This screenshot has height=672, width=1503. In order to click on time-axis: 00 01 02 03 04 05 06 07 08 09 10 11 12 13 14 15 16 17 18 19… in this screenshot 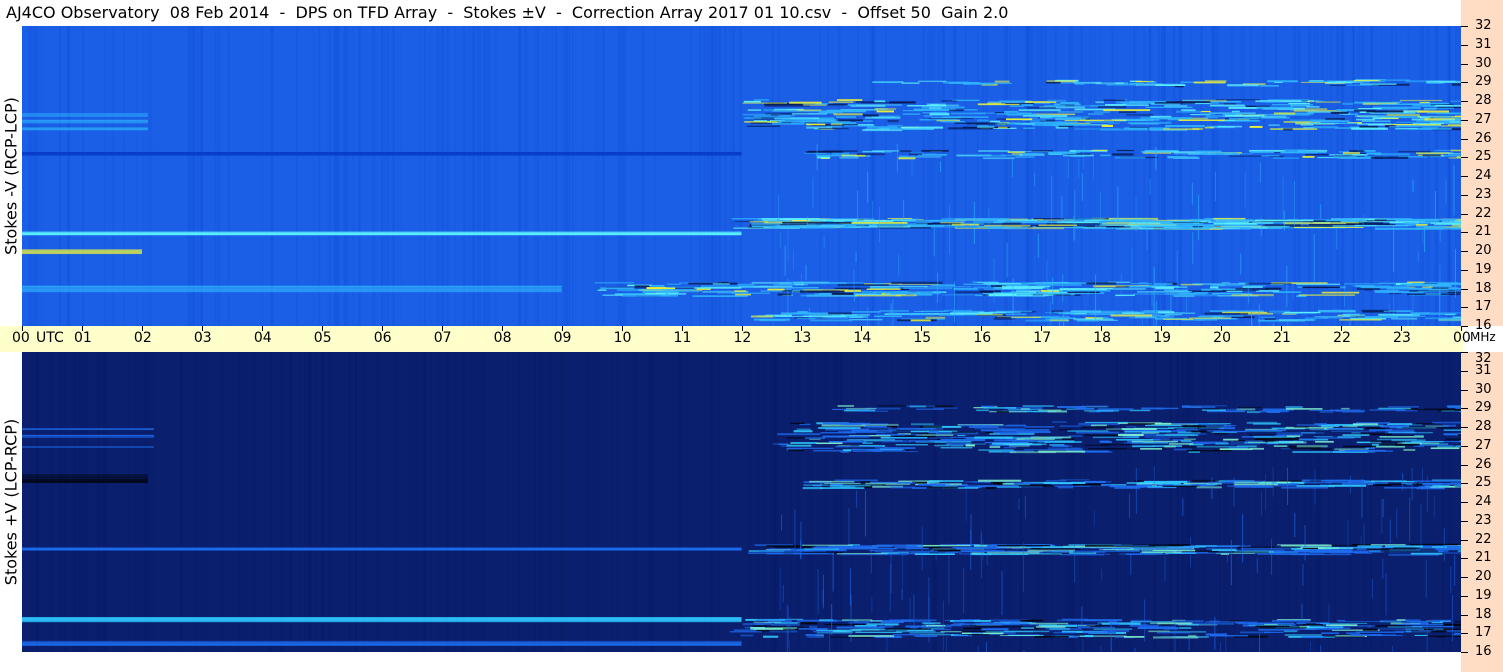, I will do `click(748, 339)`.